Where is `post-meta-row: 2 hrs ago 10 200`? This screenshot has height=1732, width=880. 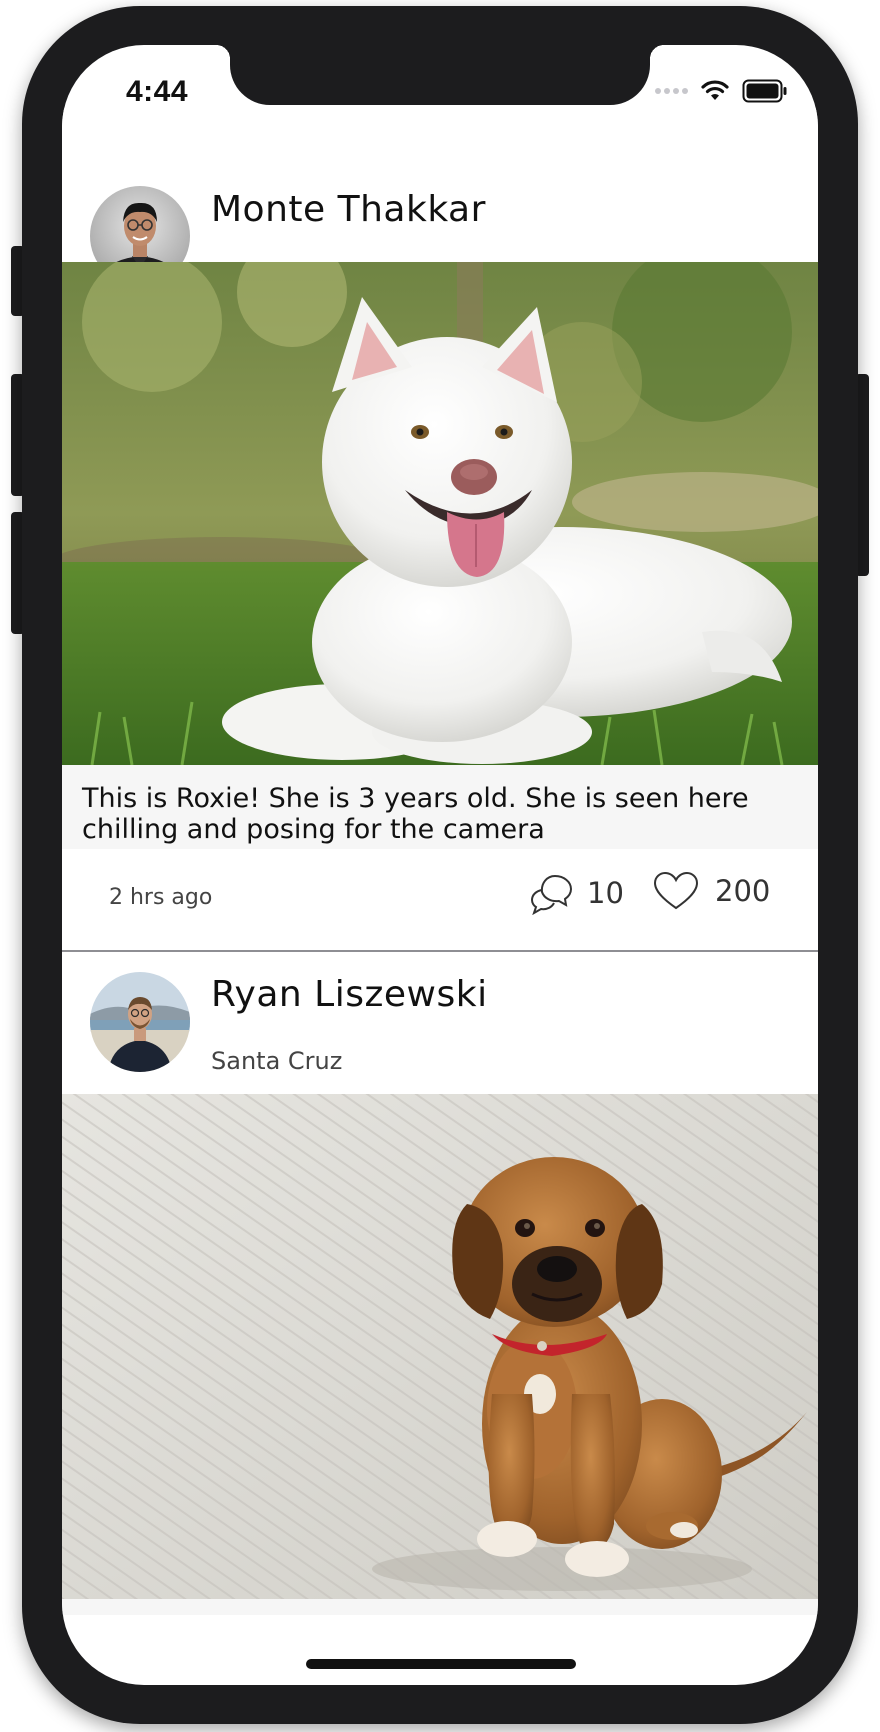 post-meta-row: 2 hrs ago 10 200 is located at coordinates (440, 899).